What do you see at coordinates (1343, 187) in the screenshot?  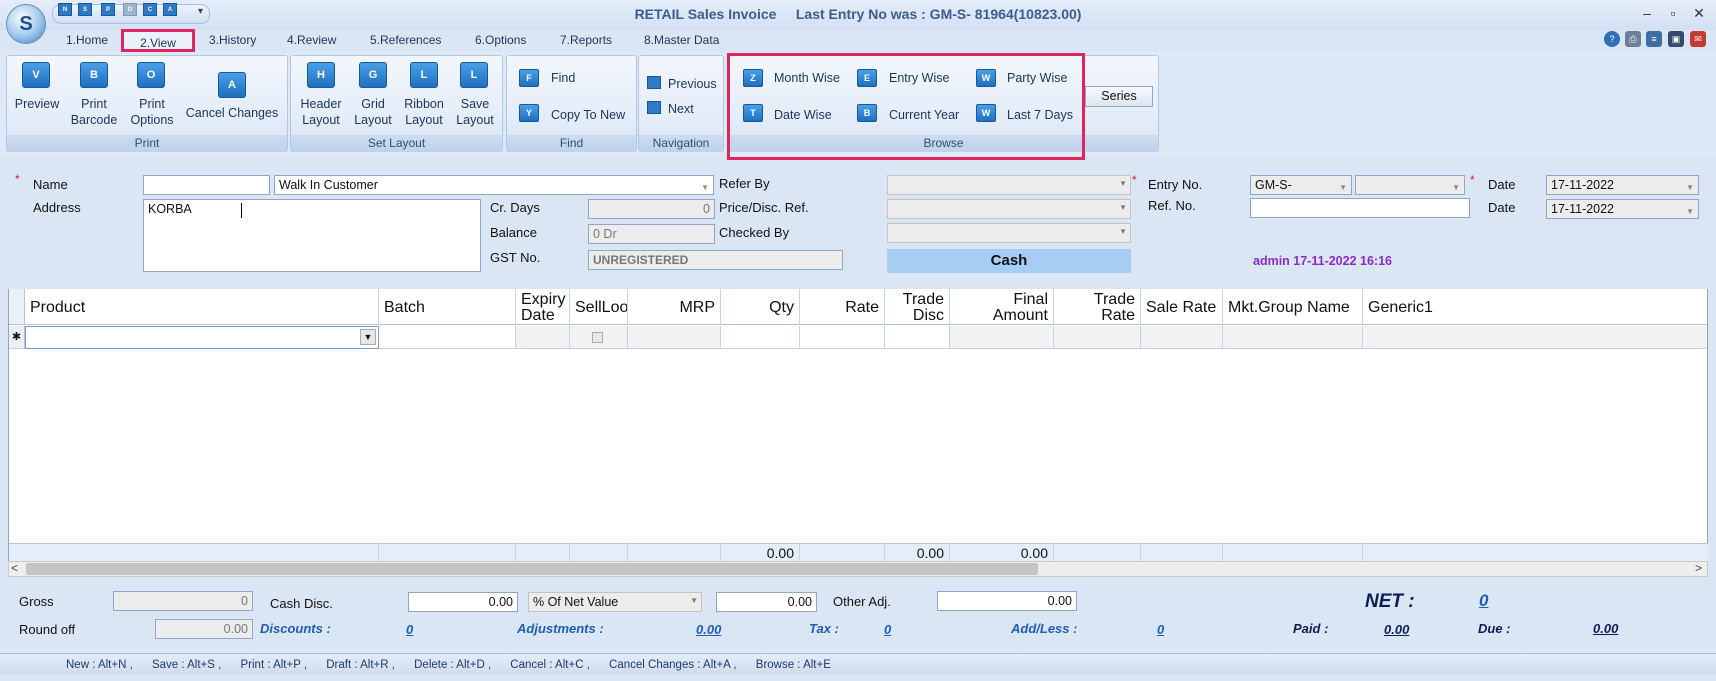 I see `entry-prefix-dropdown-icon: ▼` at bounding box center [1343, 187].